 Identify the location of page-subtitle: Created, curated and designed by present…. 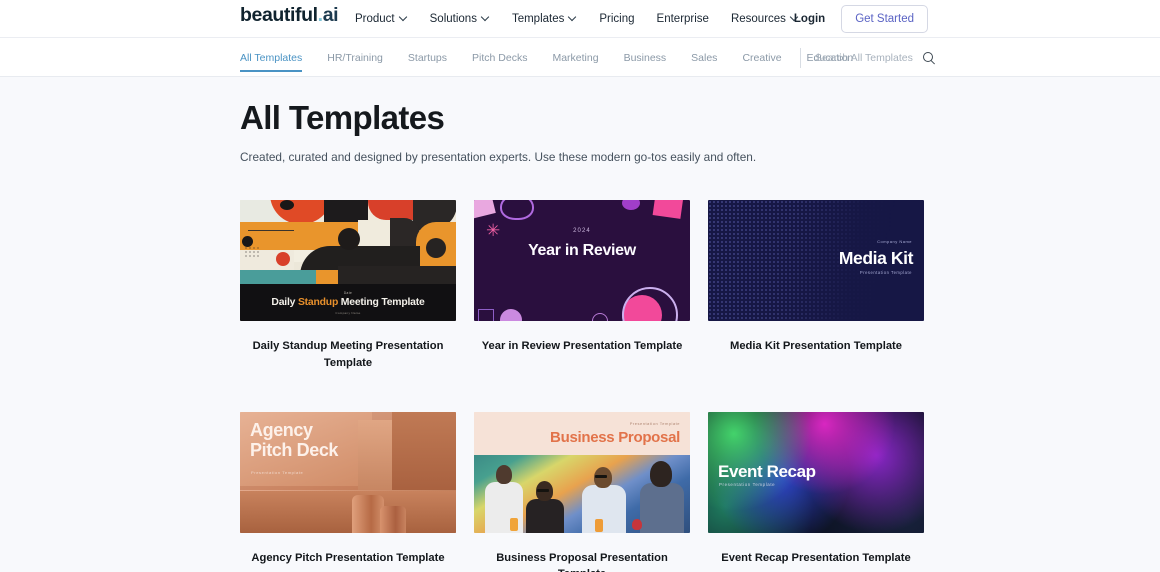
(498, 156).